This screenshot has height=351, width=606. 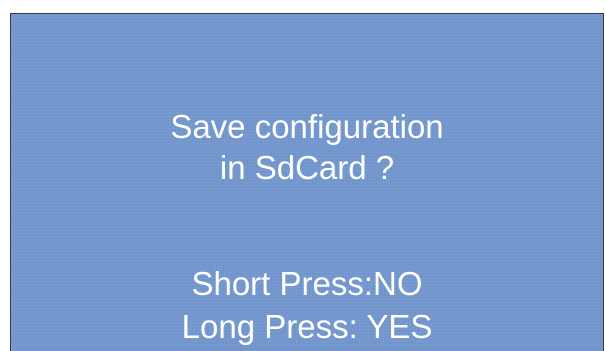 What do you see at coordinates (307, 126) in the screenshot?
I see `prompt-line-1: Save configuration` at bounding box center [307, 126].